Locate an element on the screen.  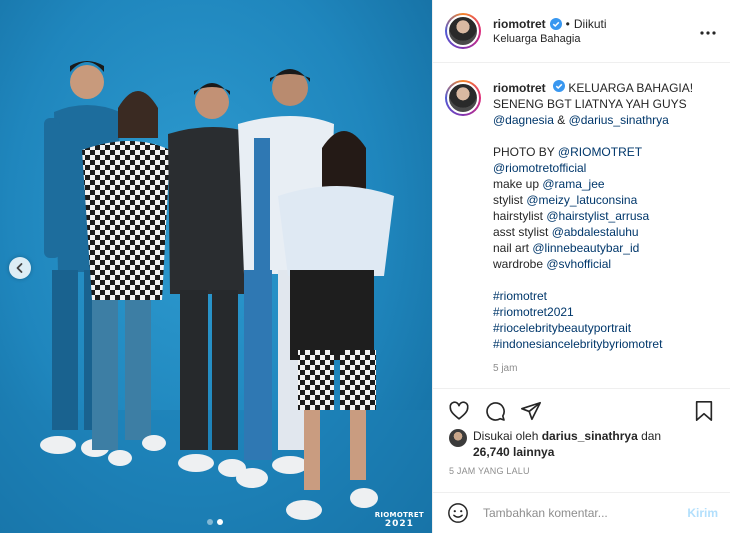
mention-link: @darius_sinathrya is located at coordinates (619, 120).